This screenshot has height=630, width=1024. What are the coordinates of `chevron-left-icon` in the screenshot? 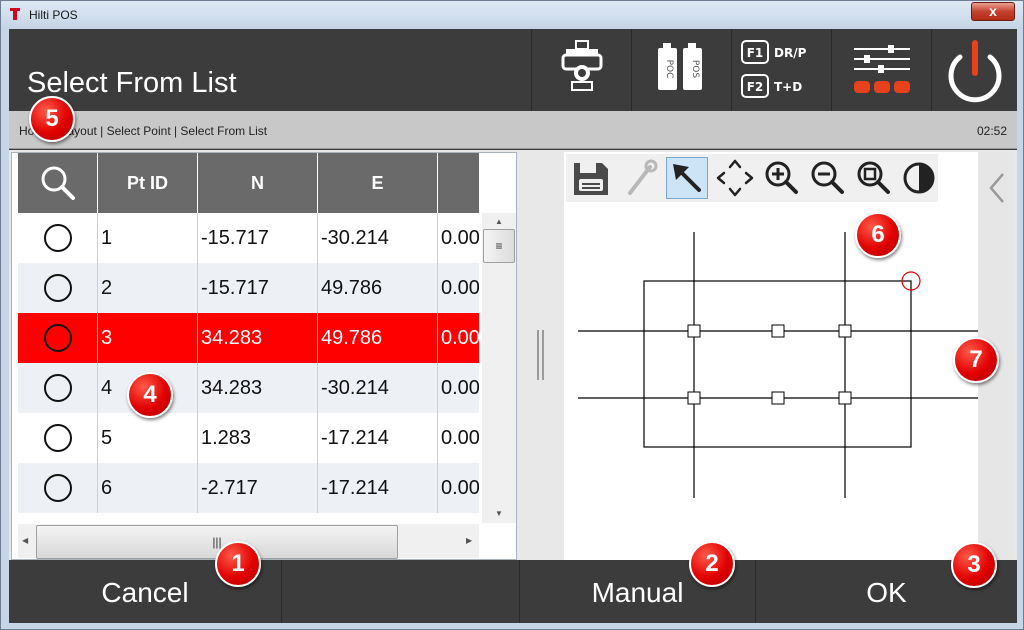 It's located at (997, 188).